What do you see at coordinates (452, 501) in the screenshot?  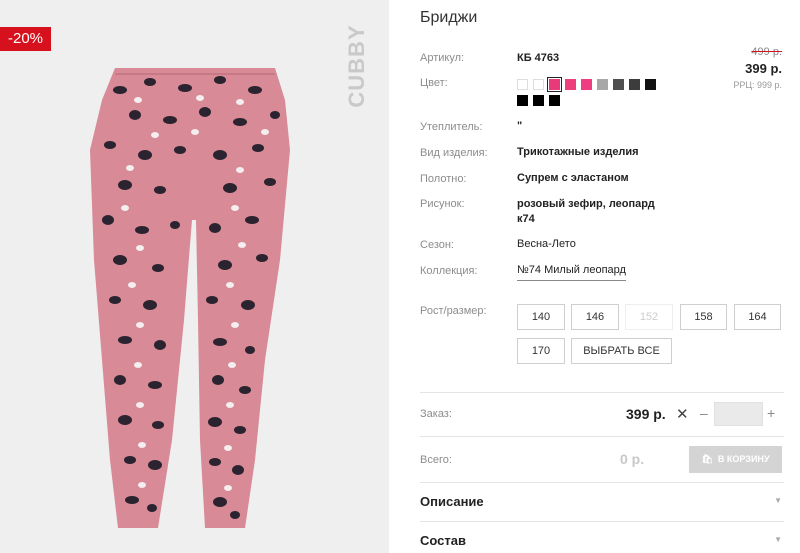 I see `accordion-description: Описание` at bounding box center [452, 501].